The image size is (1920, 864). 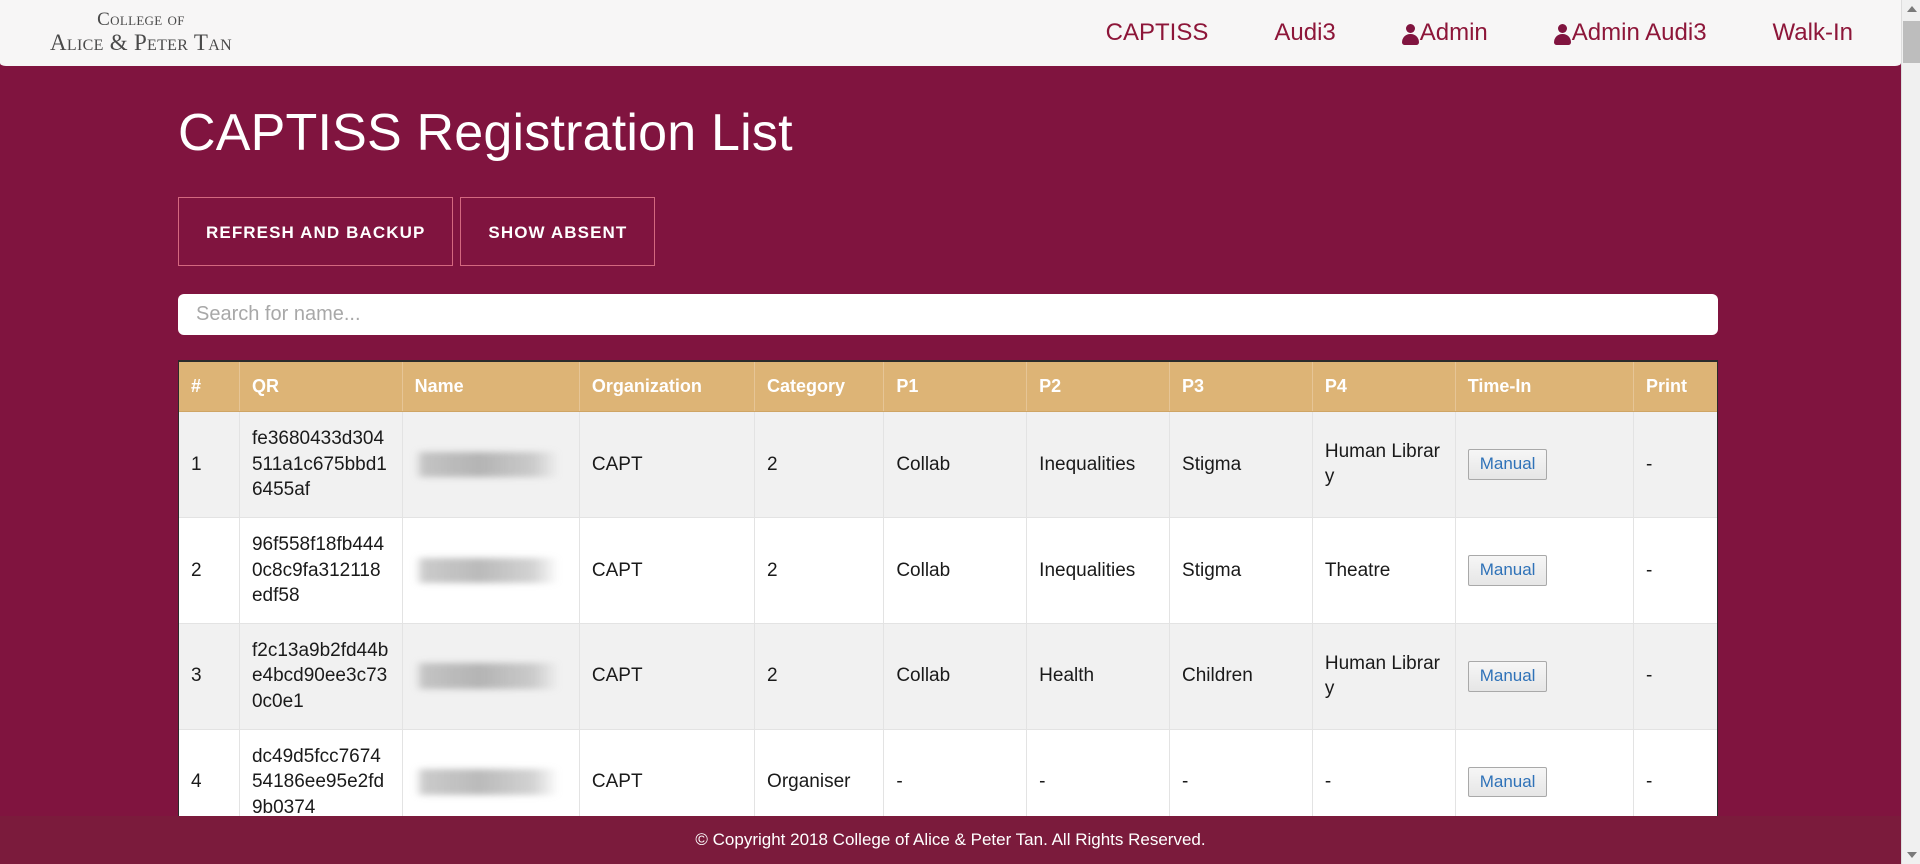 What do you see at coordinates (1241, 387) in the screenshot?
I see `column-header-p3: P3` at bounding box center [1241, 387].